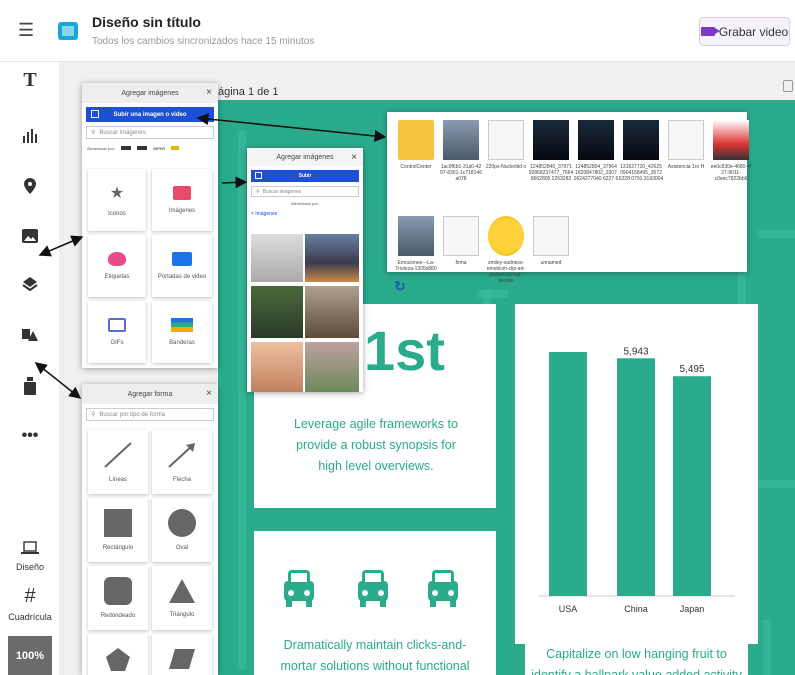  Describe the element at coordinates (61, 246) in the screenshot. I see `arrow-image-tool` at that location.